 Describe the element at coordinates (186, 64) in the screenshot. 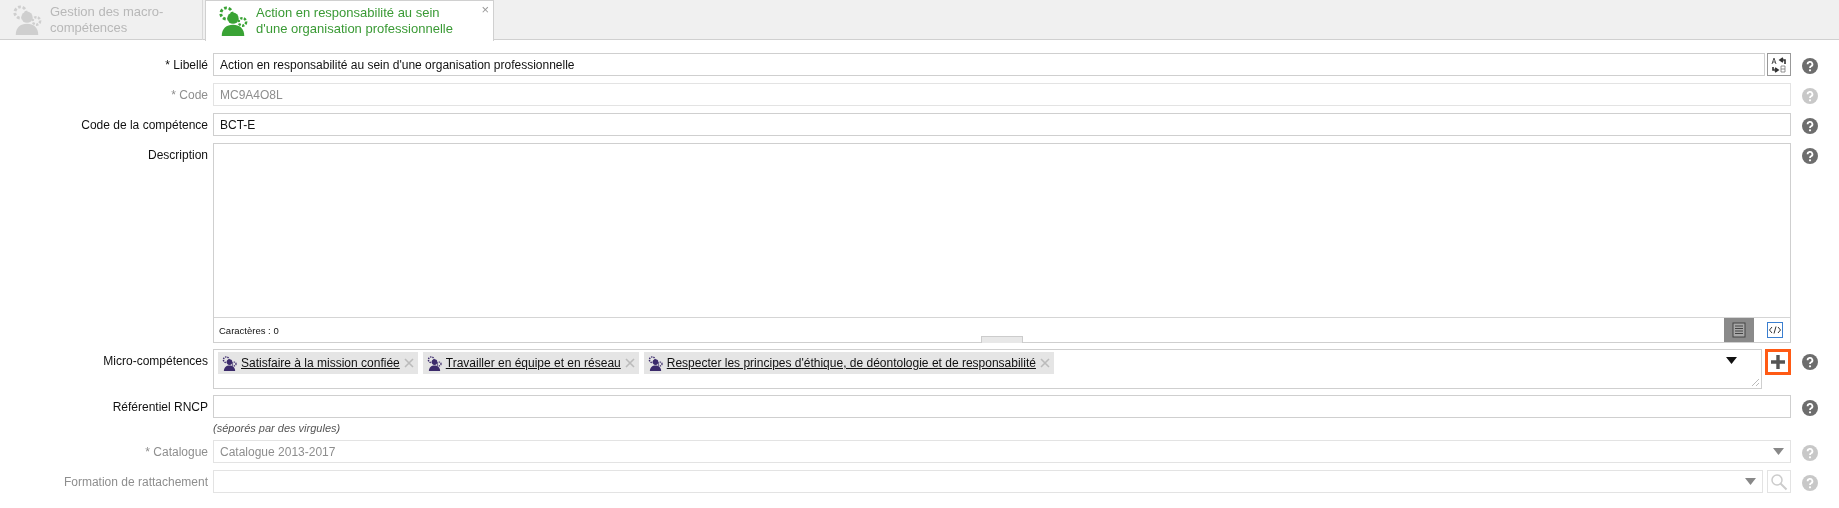

I see `field-label: * Libellé` at that location.